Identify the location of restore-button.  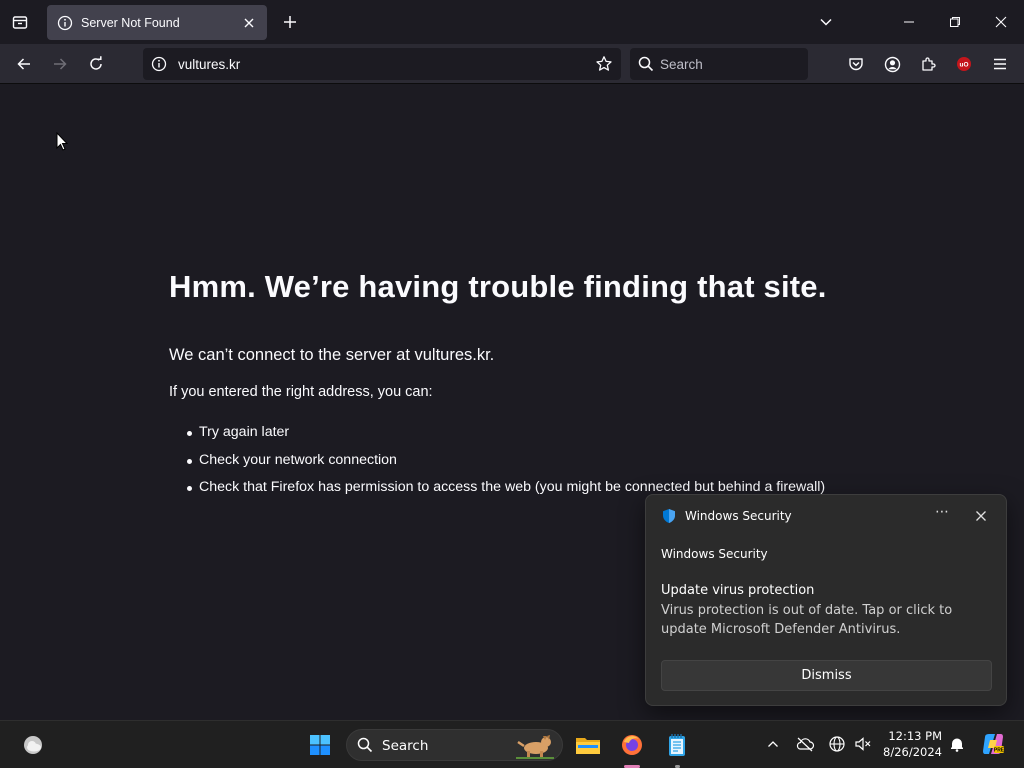
(955, 22).